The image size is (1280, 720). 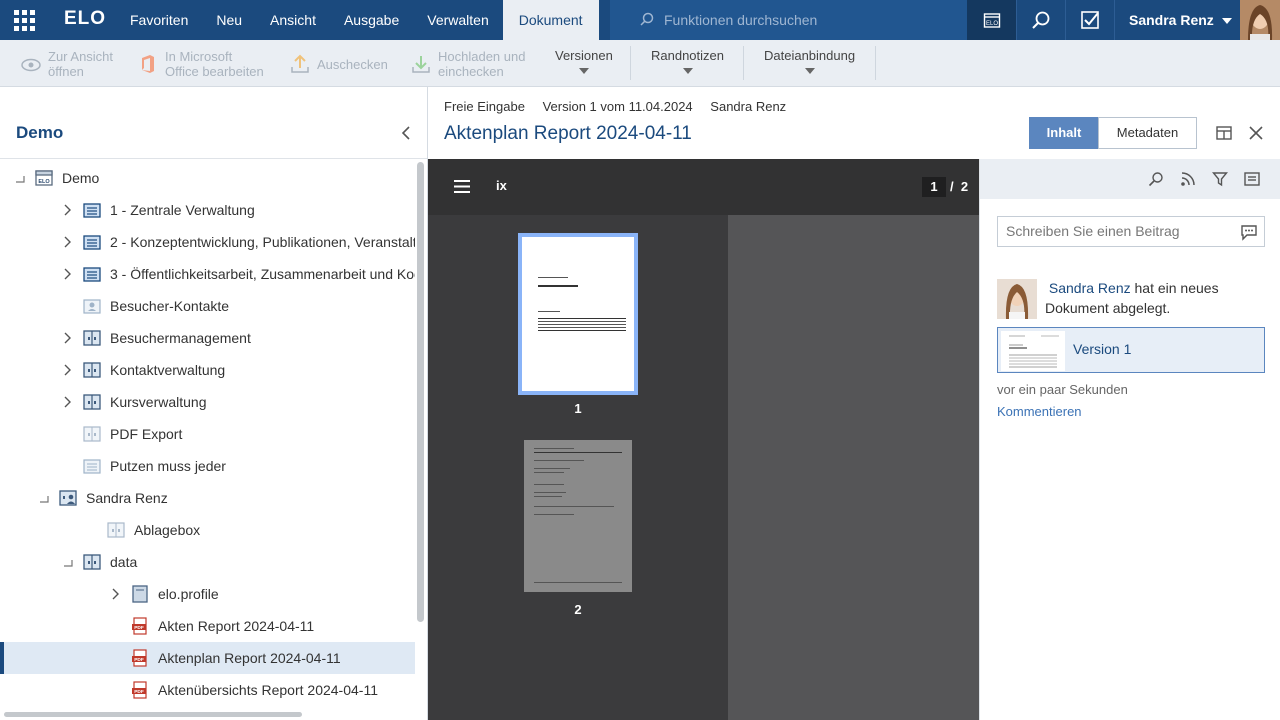 What do you see at coordinates (1256, 133) in the screenshot?
I see `close-icon` at bounding box center [1256, 133].